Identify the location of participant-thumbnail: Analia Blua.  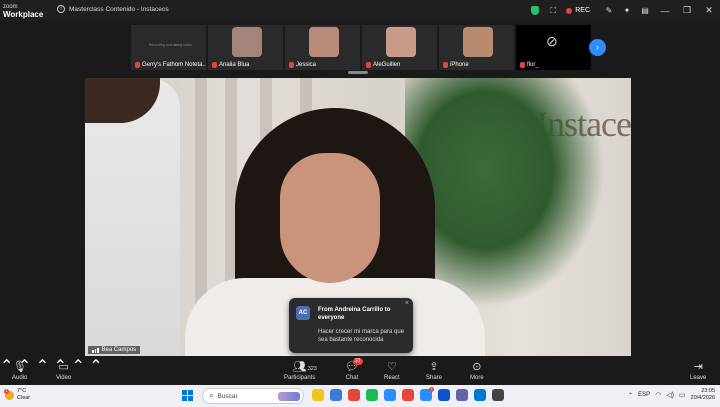
(245, 47).